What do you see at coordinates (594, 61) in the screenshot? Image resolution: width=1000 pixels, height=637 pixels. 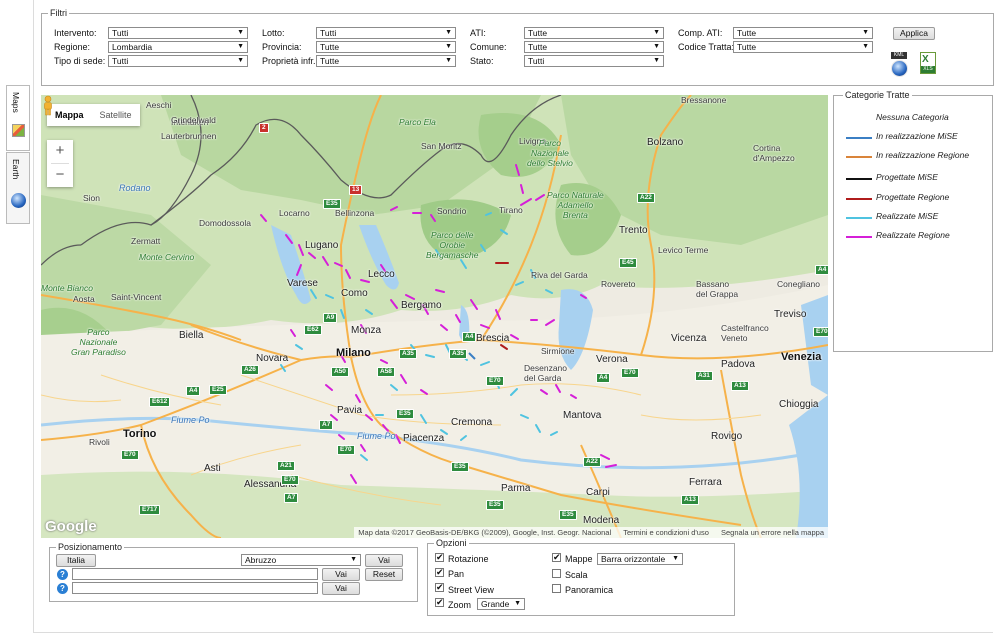 I see `stato-select: Tutti ▼` at bounding box center [594, 61].